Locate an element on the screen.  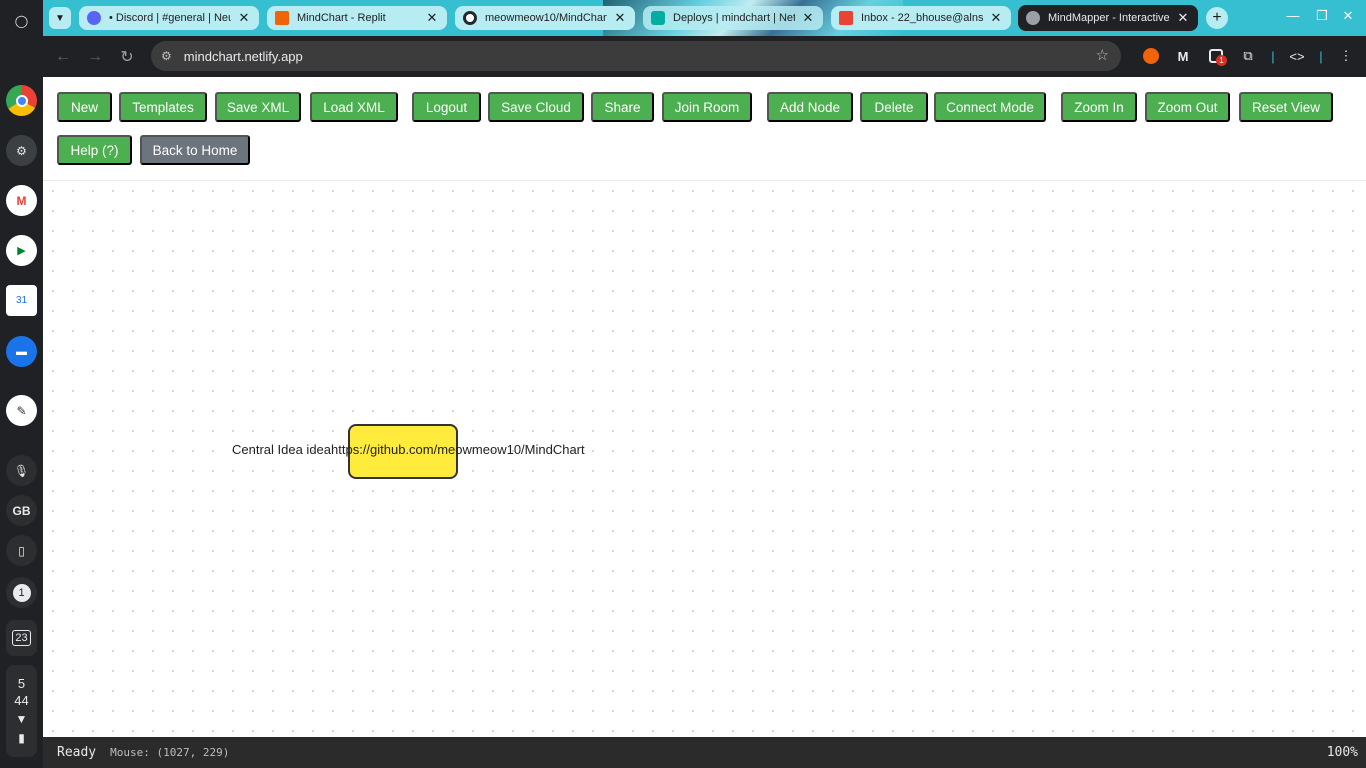
back-button: ← is located at coordinates (63, 57).